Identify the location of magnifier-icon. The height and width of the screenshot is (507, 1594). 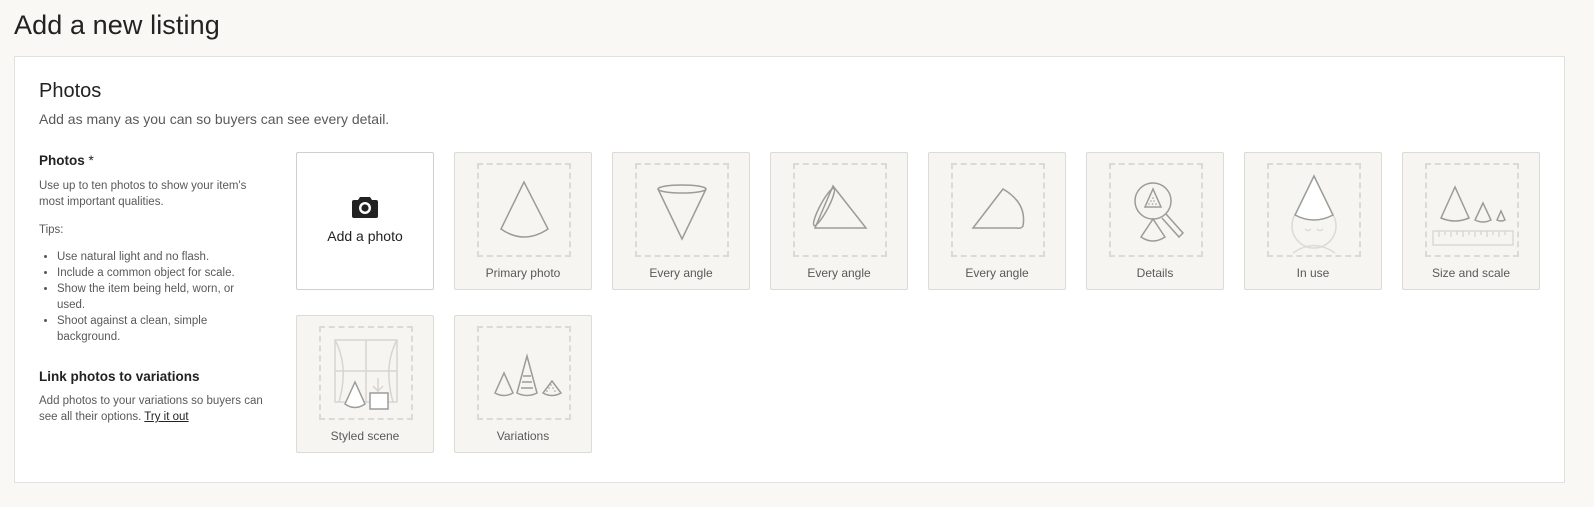
(1159, 212).